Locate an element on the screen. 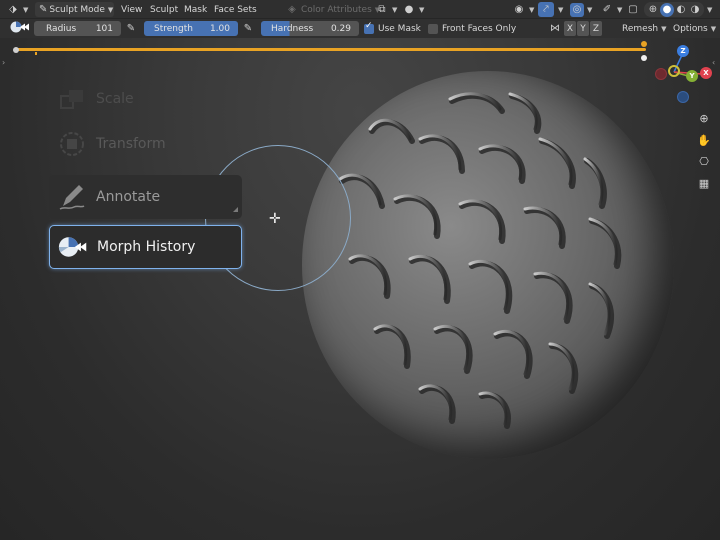 This screenshot has height=540, width=720. menu-item-label: Annotate is located at coordinates (128, 197).